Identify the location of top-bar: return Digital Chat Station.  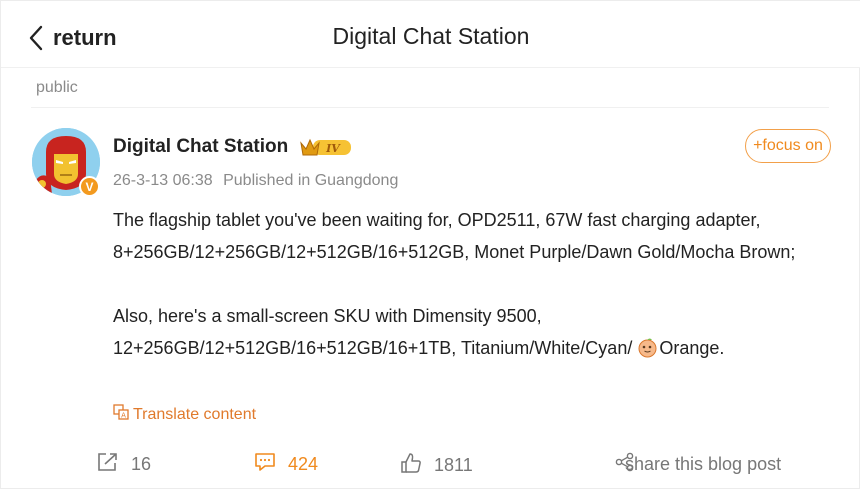
(430, 34).